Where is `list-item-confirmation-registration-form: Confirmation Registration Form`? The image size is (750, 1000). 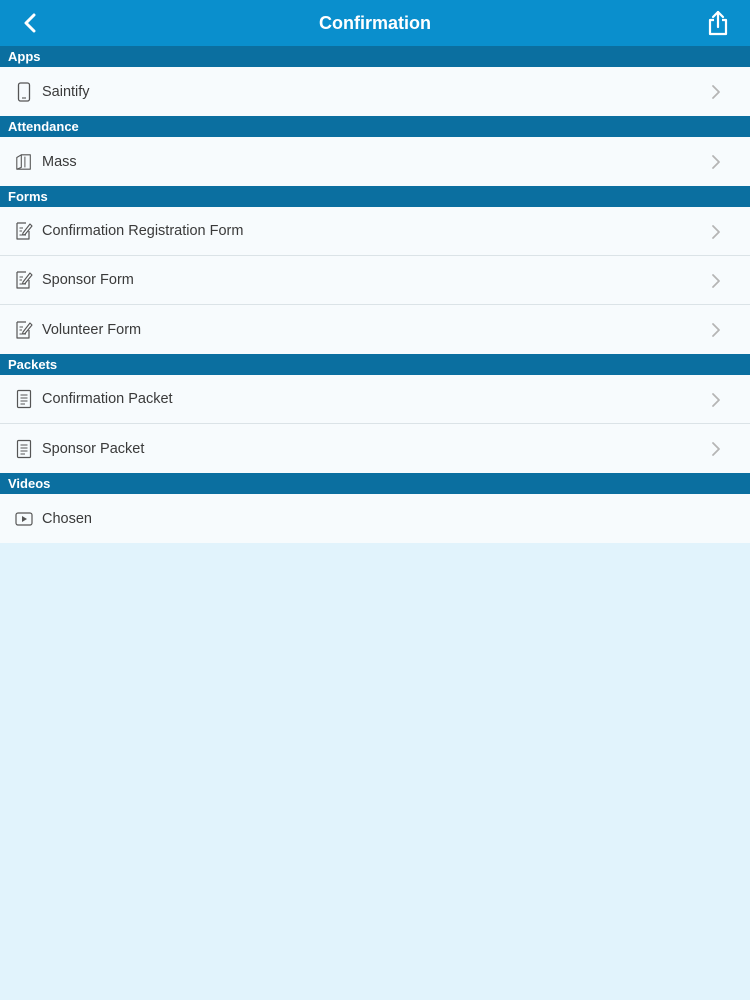 list-item-confirmation-registration-form: Confirmation Registration Form is located at coordinates (375, 231).